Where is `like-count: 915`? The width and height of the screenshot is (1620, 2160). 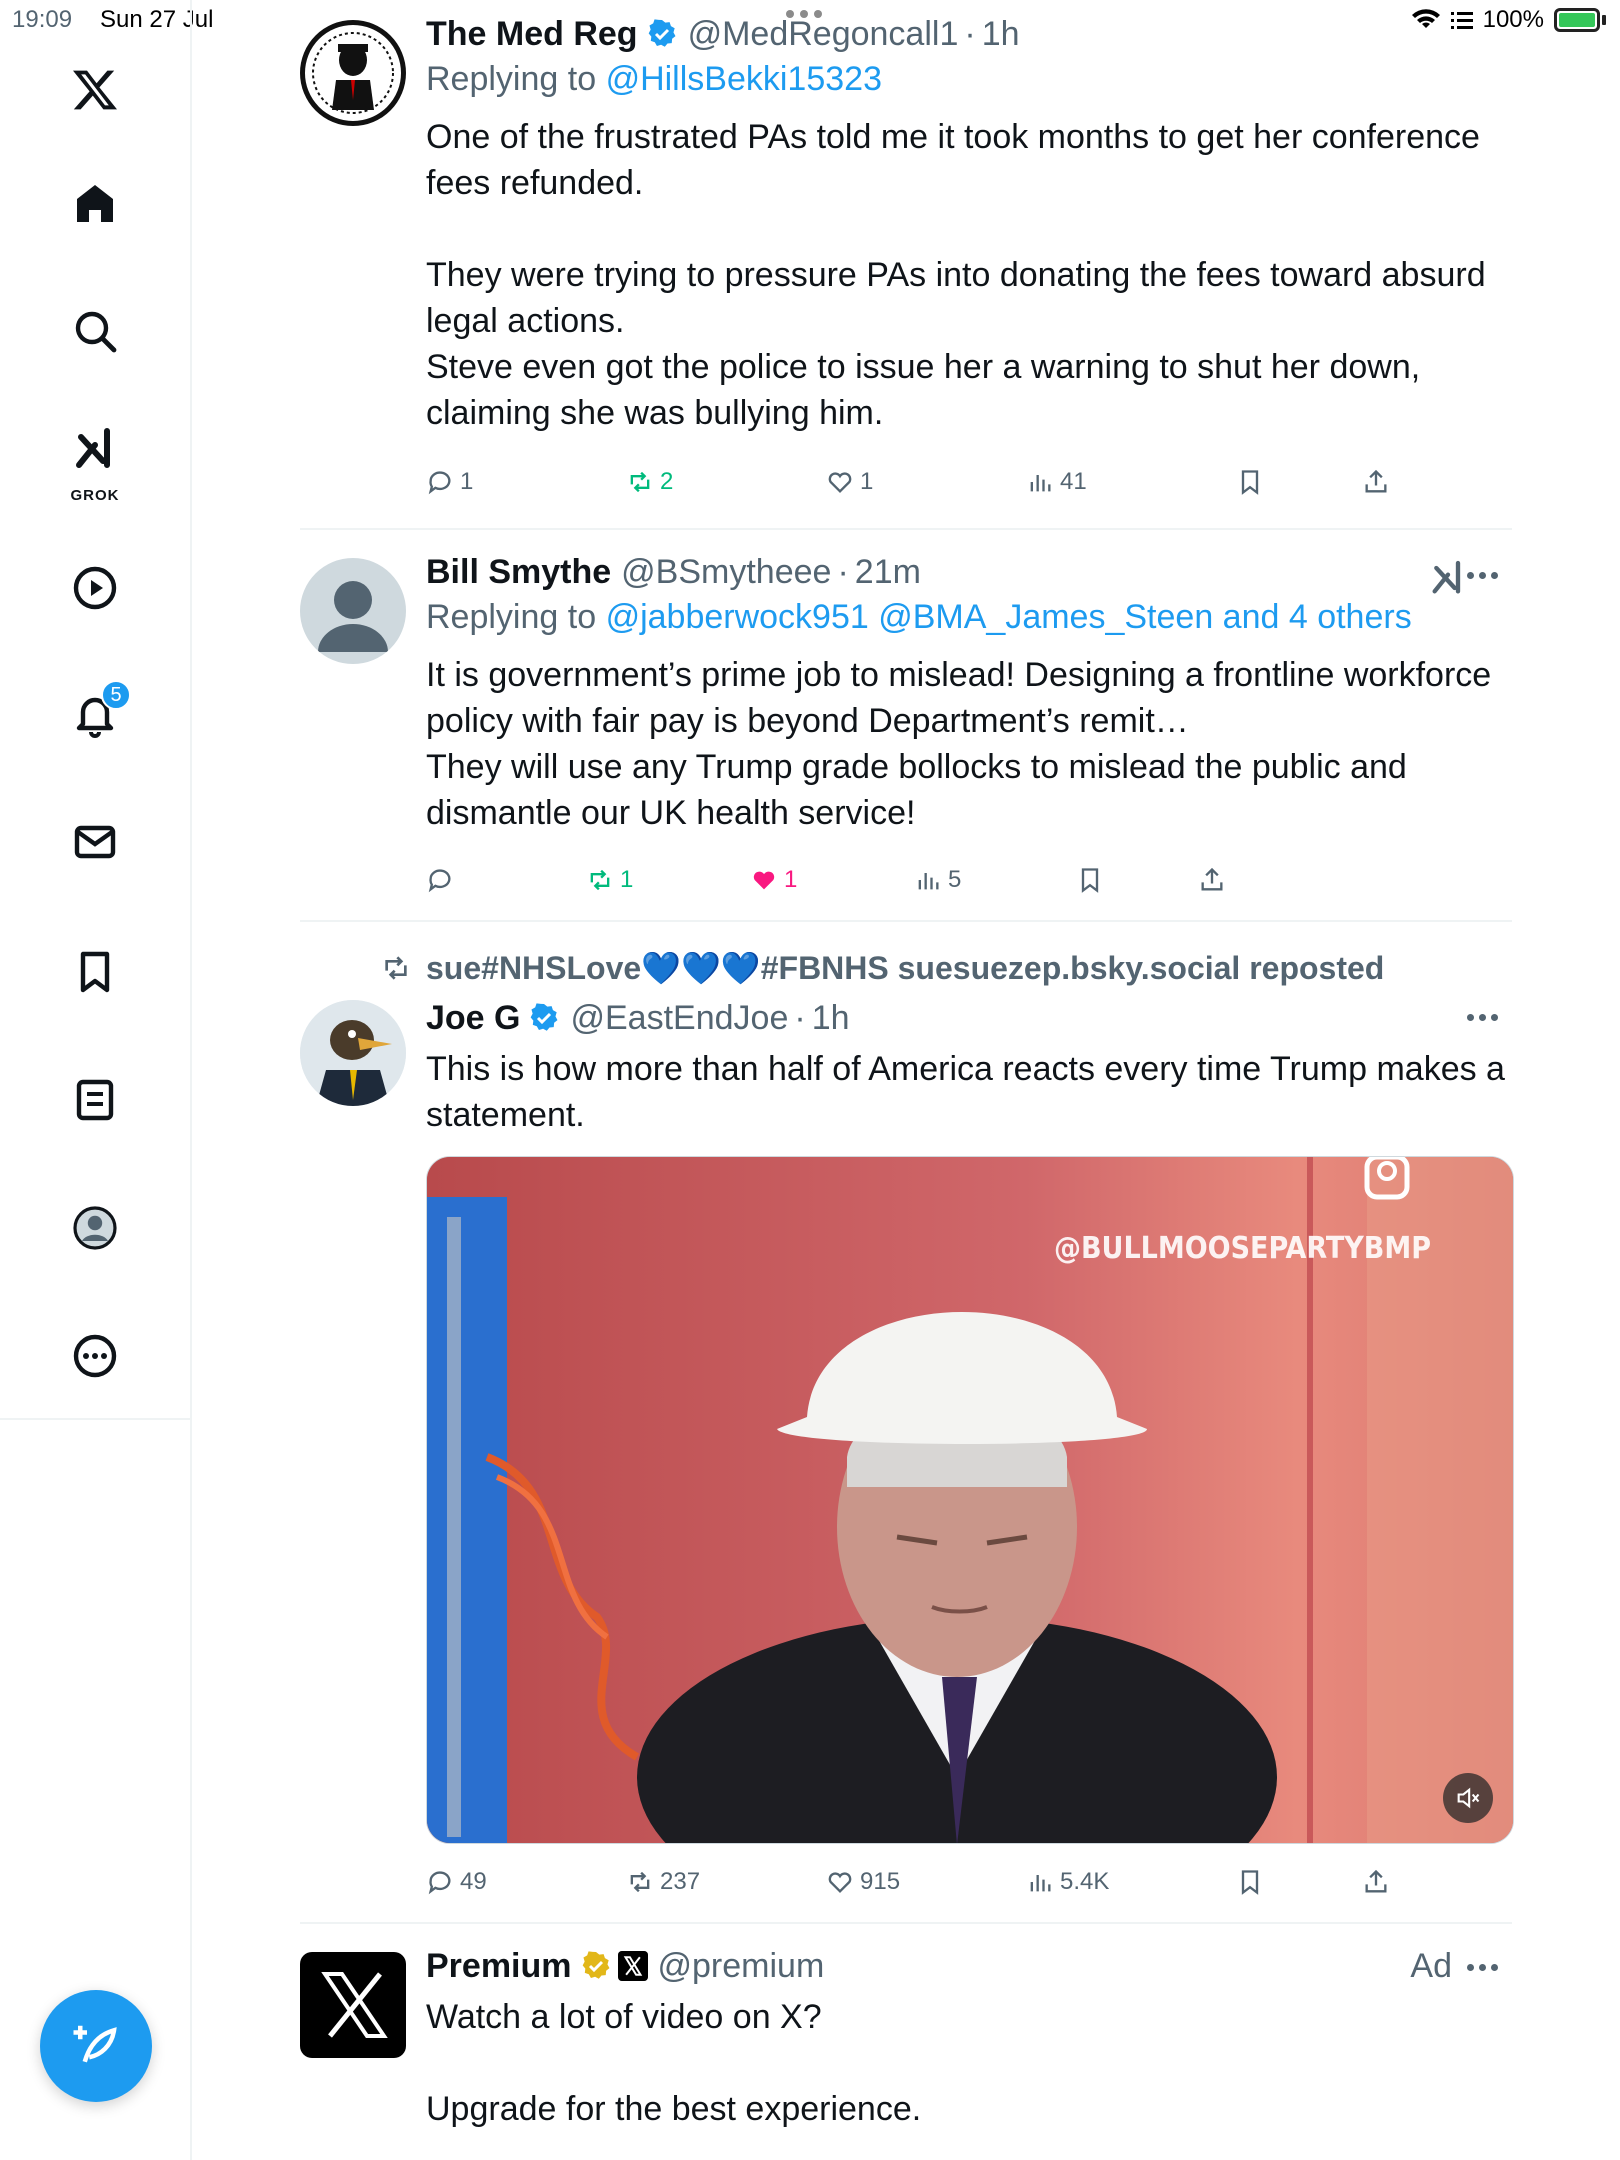 like-count: 915 is located at coordinates (880, 1881).